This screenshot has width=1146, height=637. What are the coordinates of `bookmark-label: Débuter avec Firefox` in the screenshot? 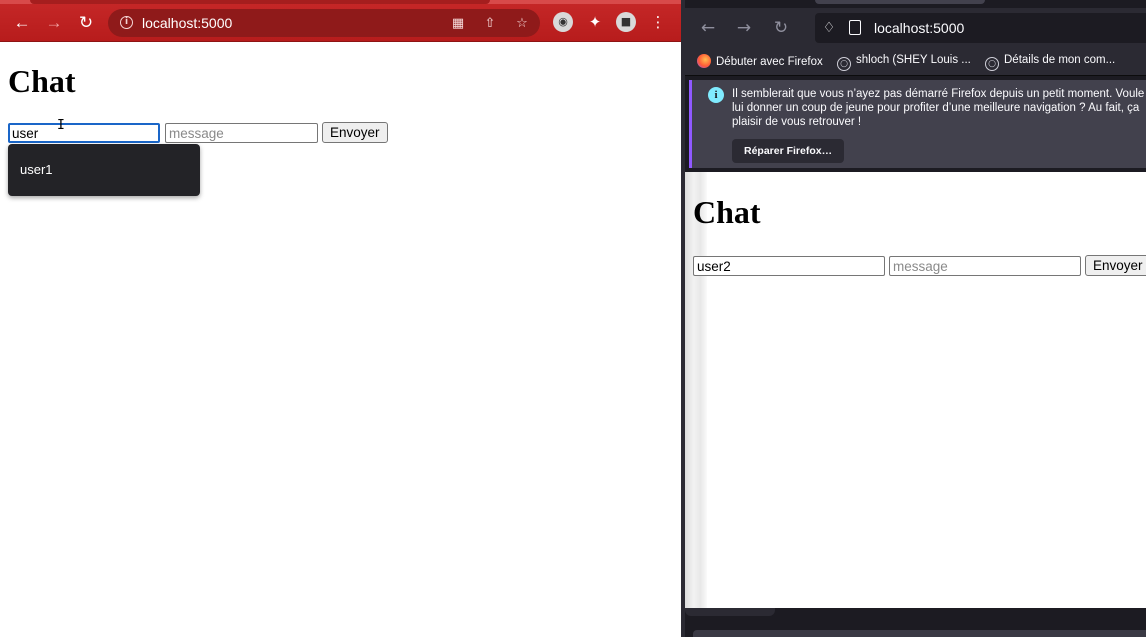 It's located at (769, 62).